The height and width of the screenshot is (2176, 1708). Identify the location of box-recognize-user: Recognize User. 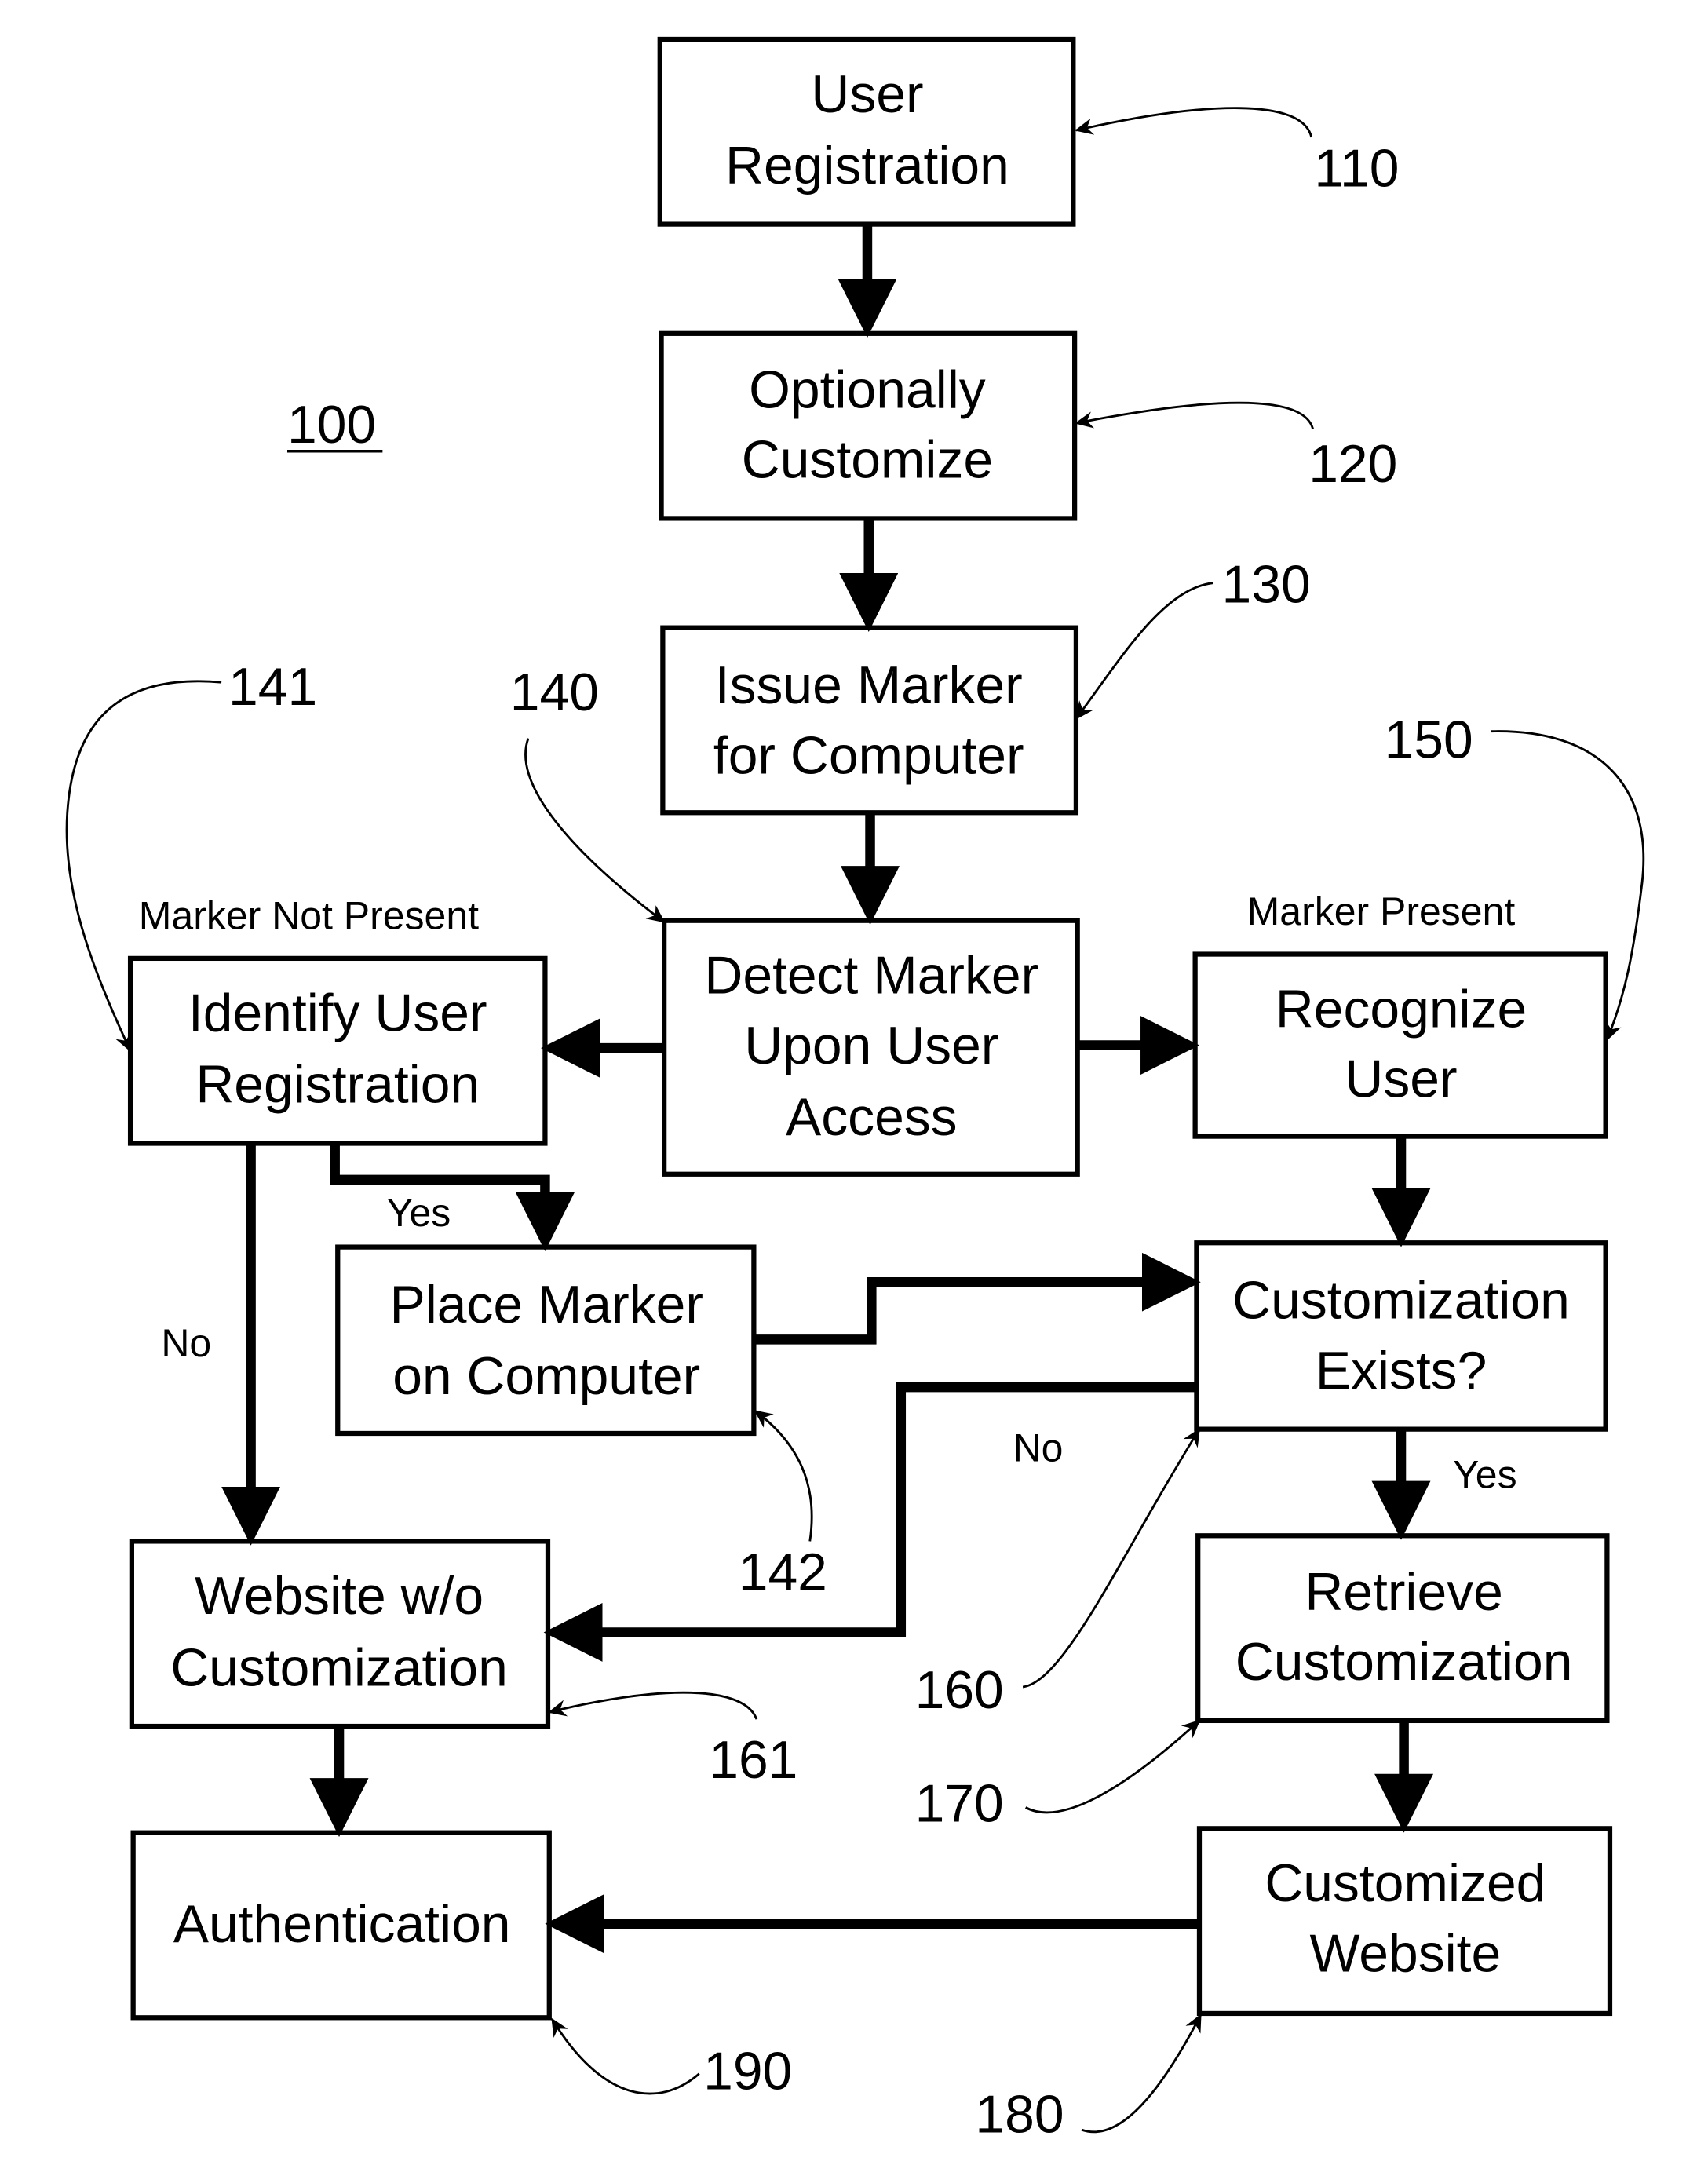
(1400, 1045).